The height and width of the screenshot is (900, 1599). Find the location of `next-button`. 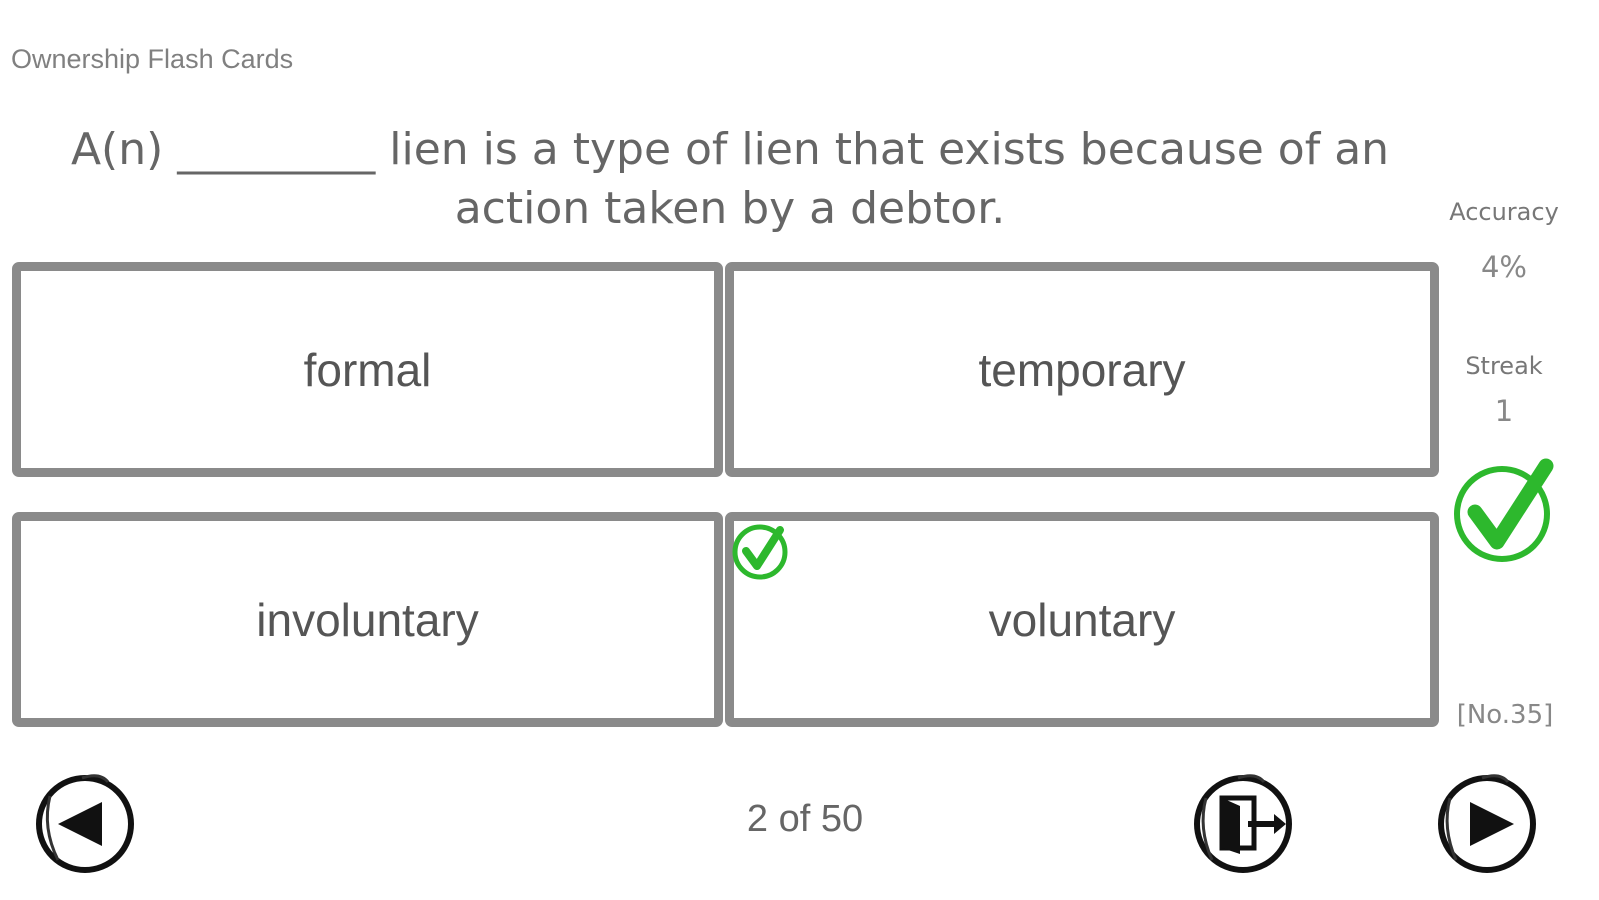

next-button is located at coordinates (1487, 823).